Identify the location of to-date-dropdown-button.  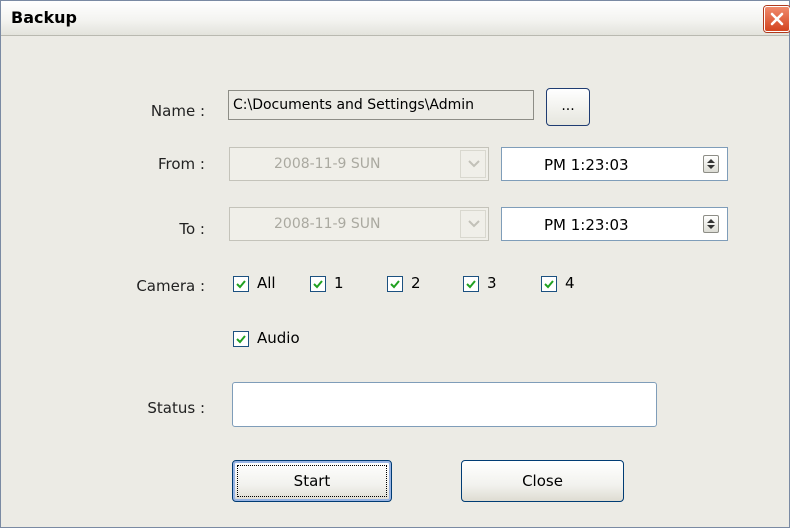
(473, 224).